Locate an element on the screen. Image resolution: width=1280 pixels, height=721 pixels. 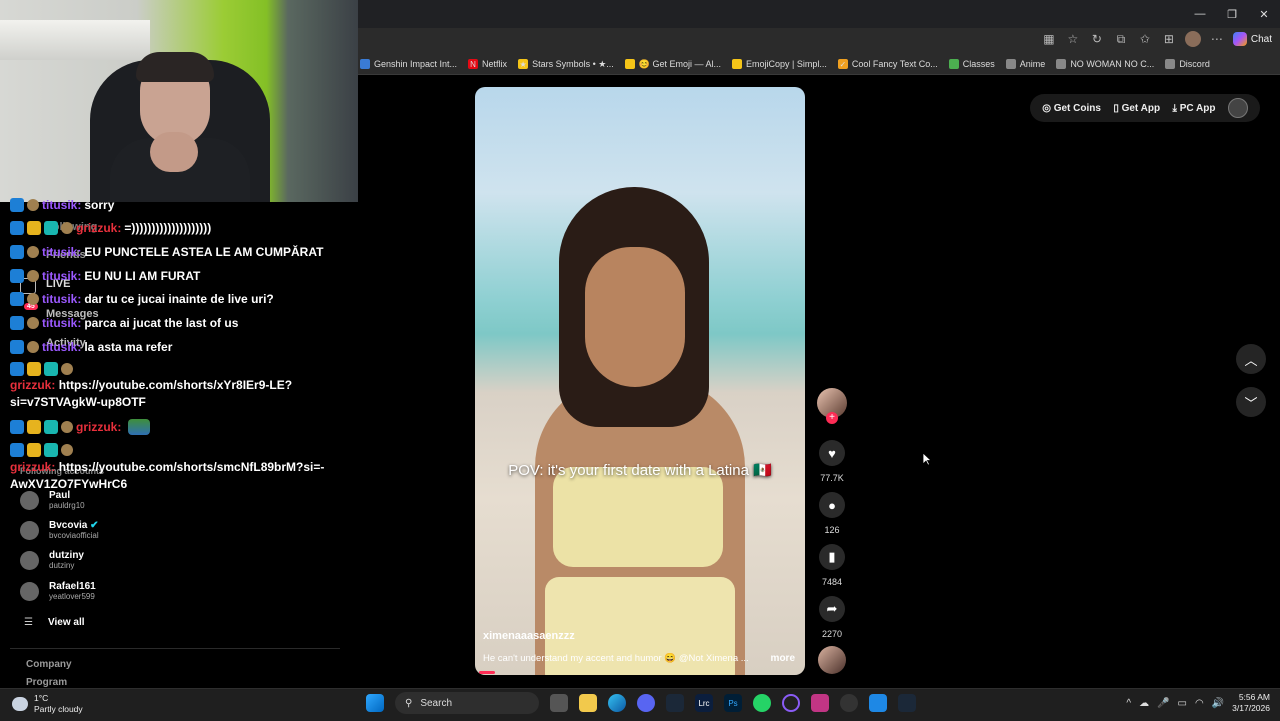
more-button: more is located at coordinates (783, 658).